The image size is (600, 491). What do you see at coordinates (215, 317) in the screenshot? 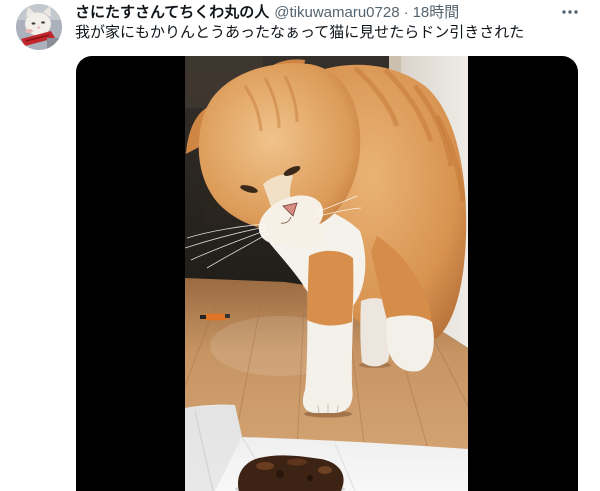
I see `toy-on-floor` at bounding box center [215, 317].